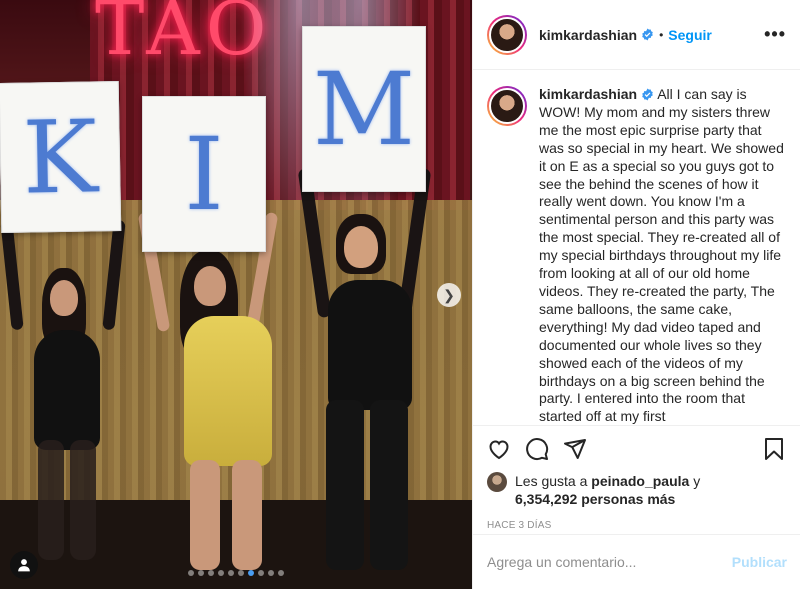 The width and height of the screenshot is (800, 589). Describe the element at coordinates (61, 157) in the screenshot. I see `sign-letter-k: K` at that location.